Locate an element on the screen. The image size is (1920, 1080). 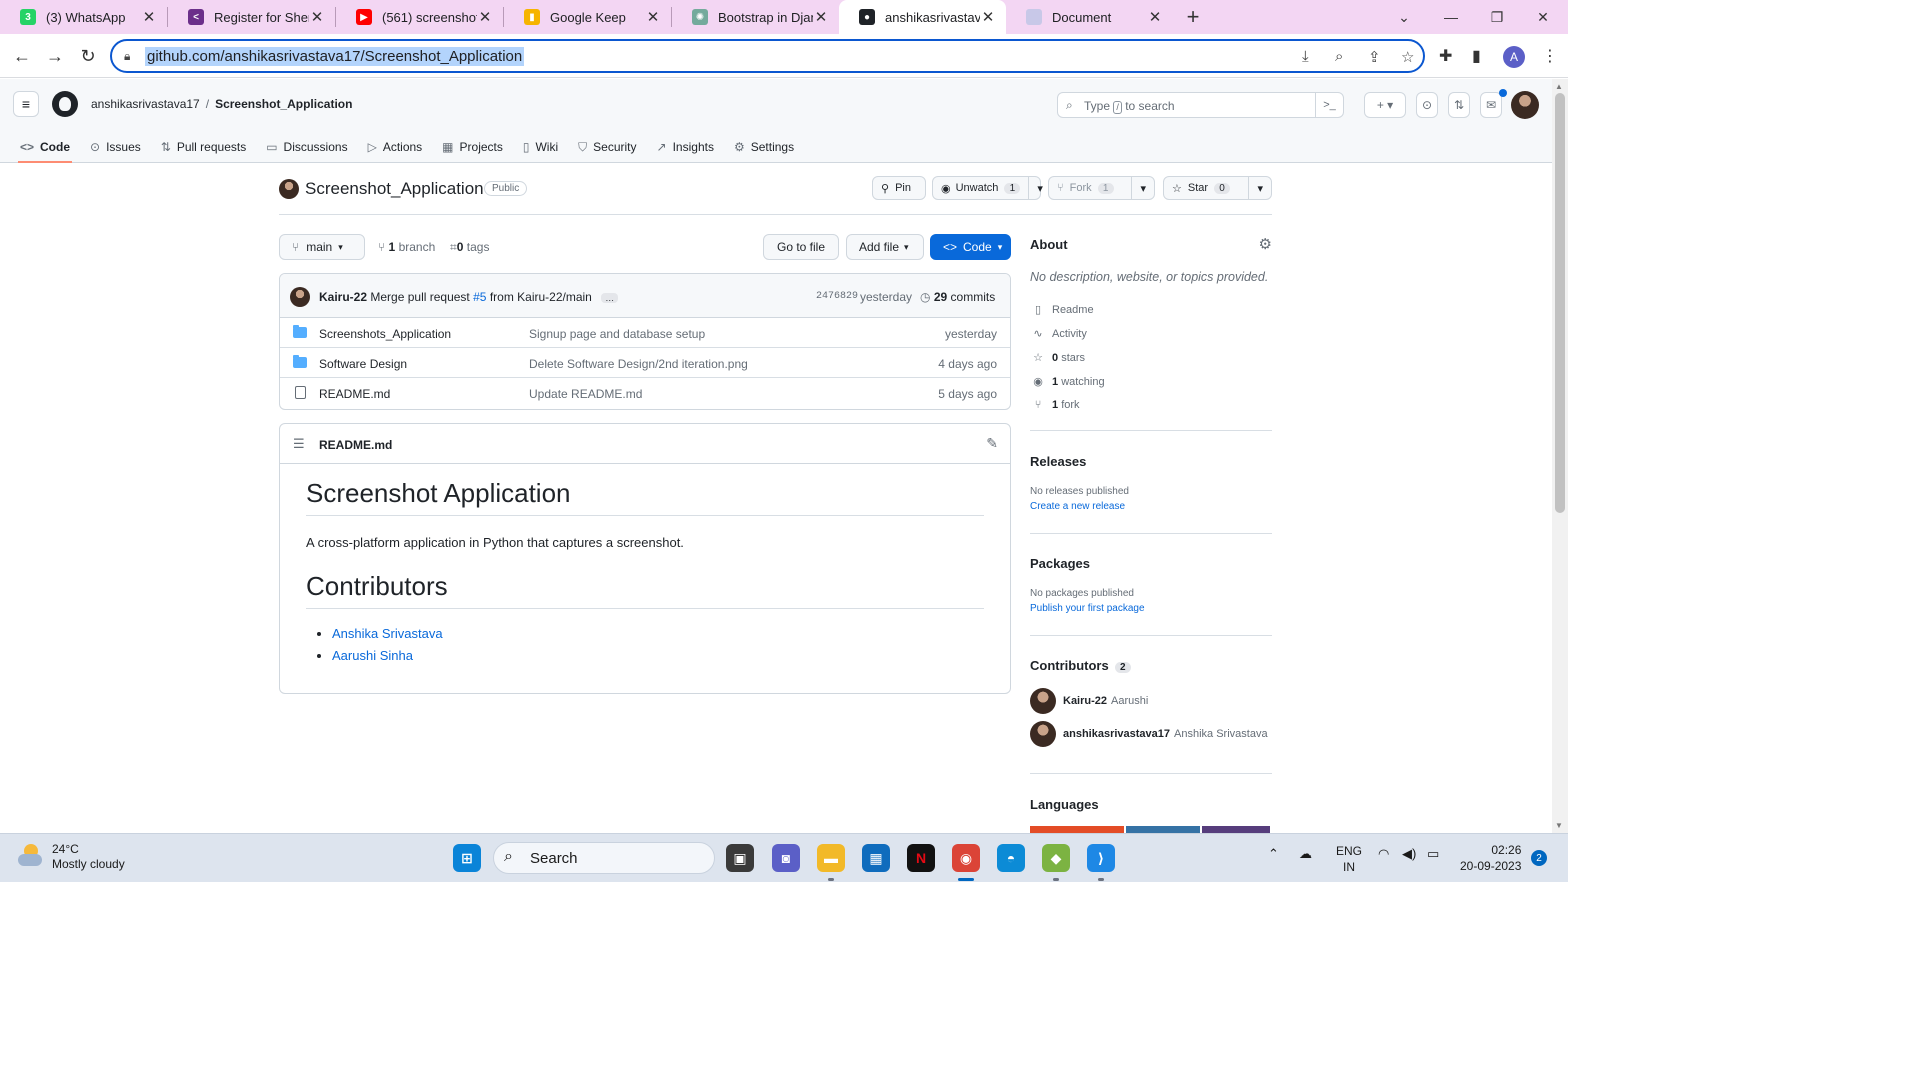
side-panel-icon: ▮ is located at coordinates (1476, 56).